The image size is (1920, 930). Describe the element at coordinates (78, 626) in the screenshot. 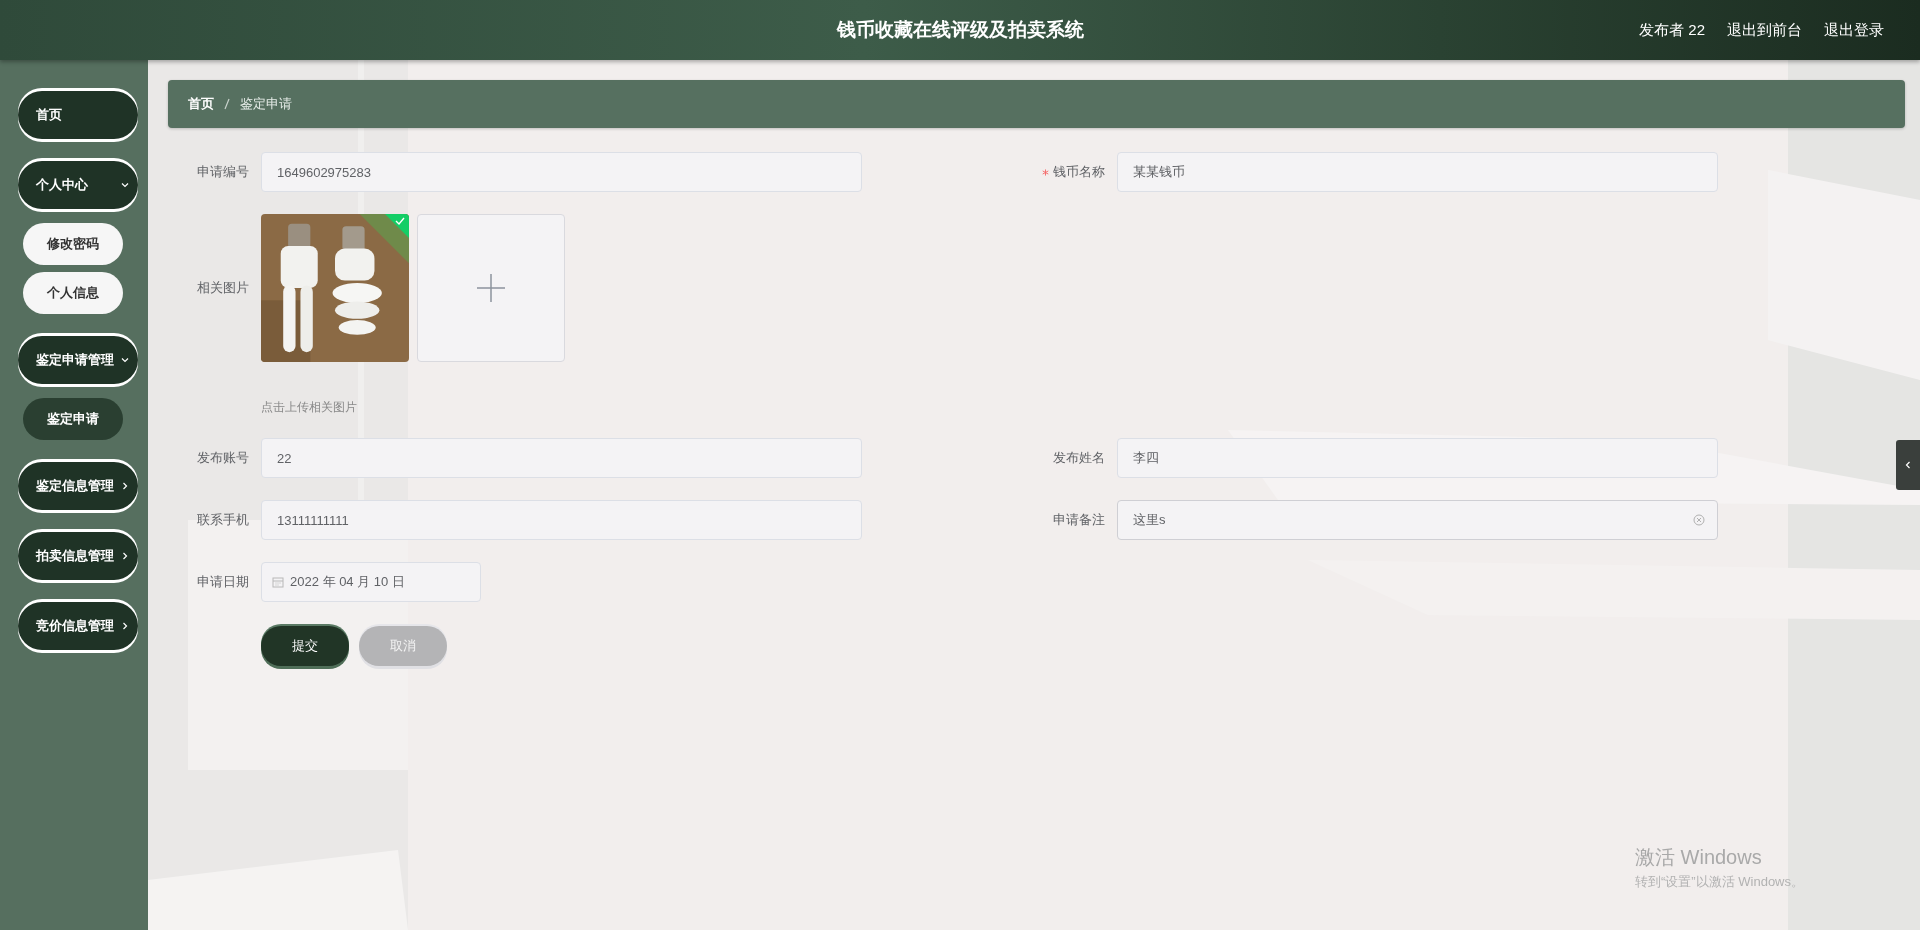

I see `menu-item: 竞价信息管理` at that location.